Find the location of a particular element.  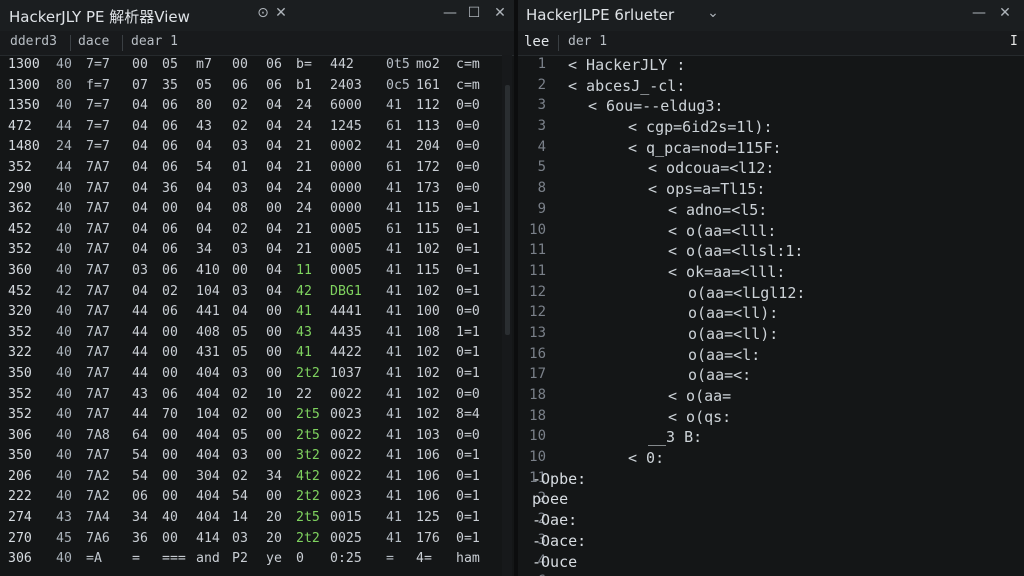

table-cell: 24 is located at coordinates (304, 126).